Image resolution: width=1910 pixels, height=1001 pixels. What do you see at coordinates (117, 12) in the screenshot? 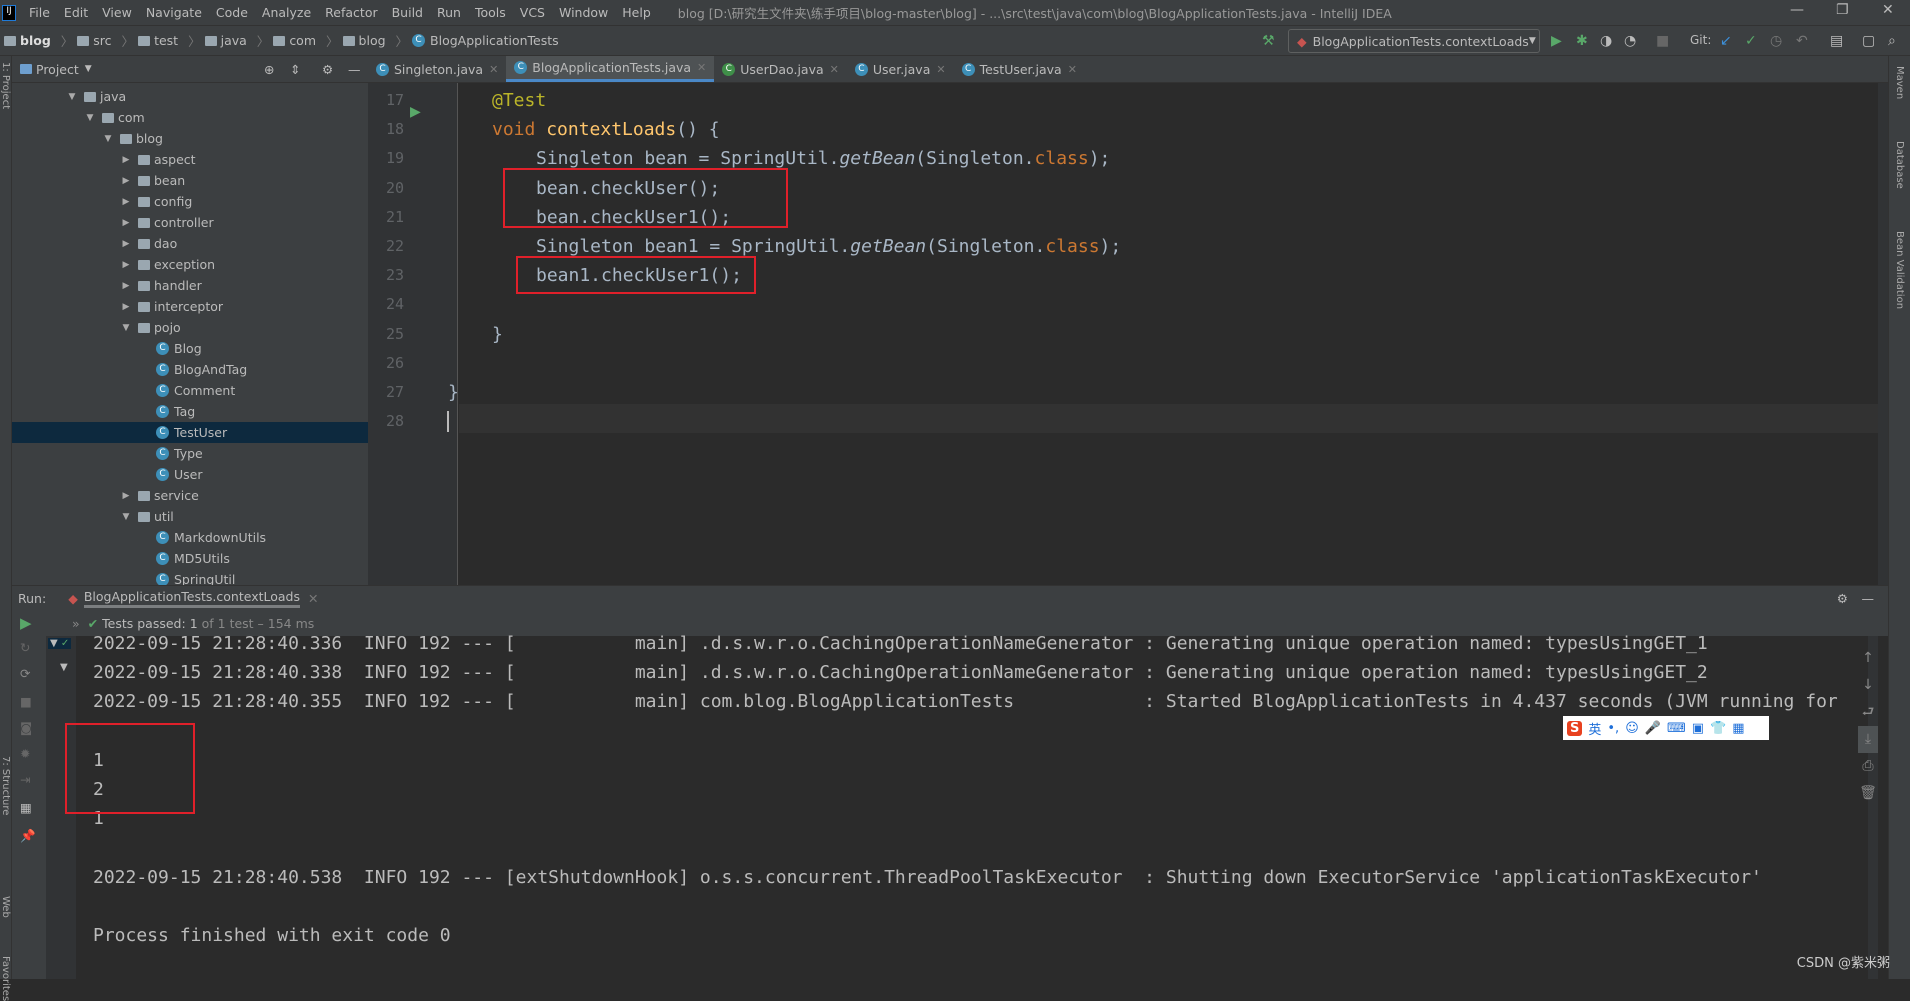
I see `menu-view: View` at bounding box center [117, 12].